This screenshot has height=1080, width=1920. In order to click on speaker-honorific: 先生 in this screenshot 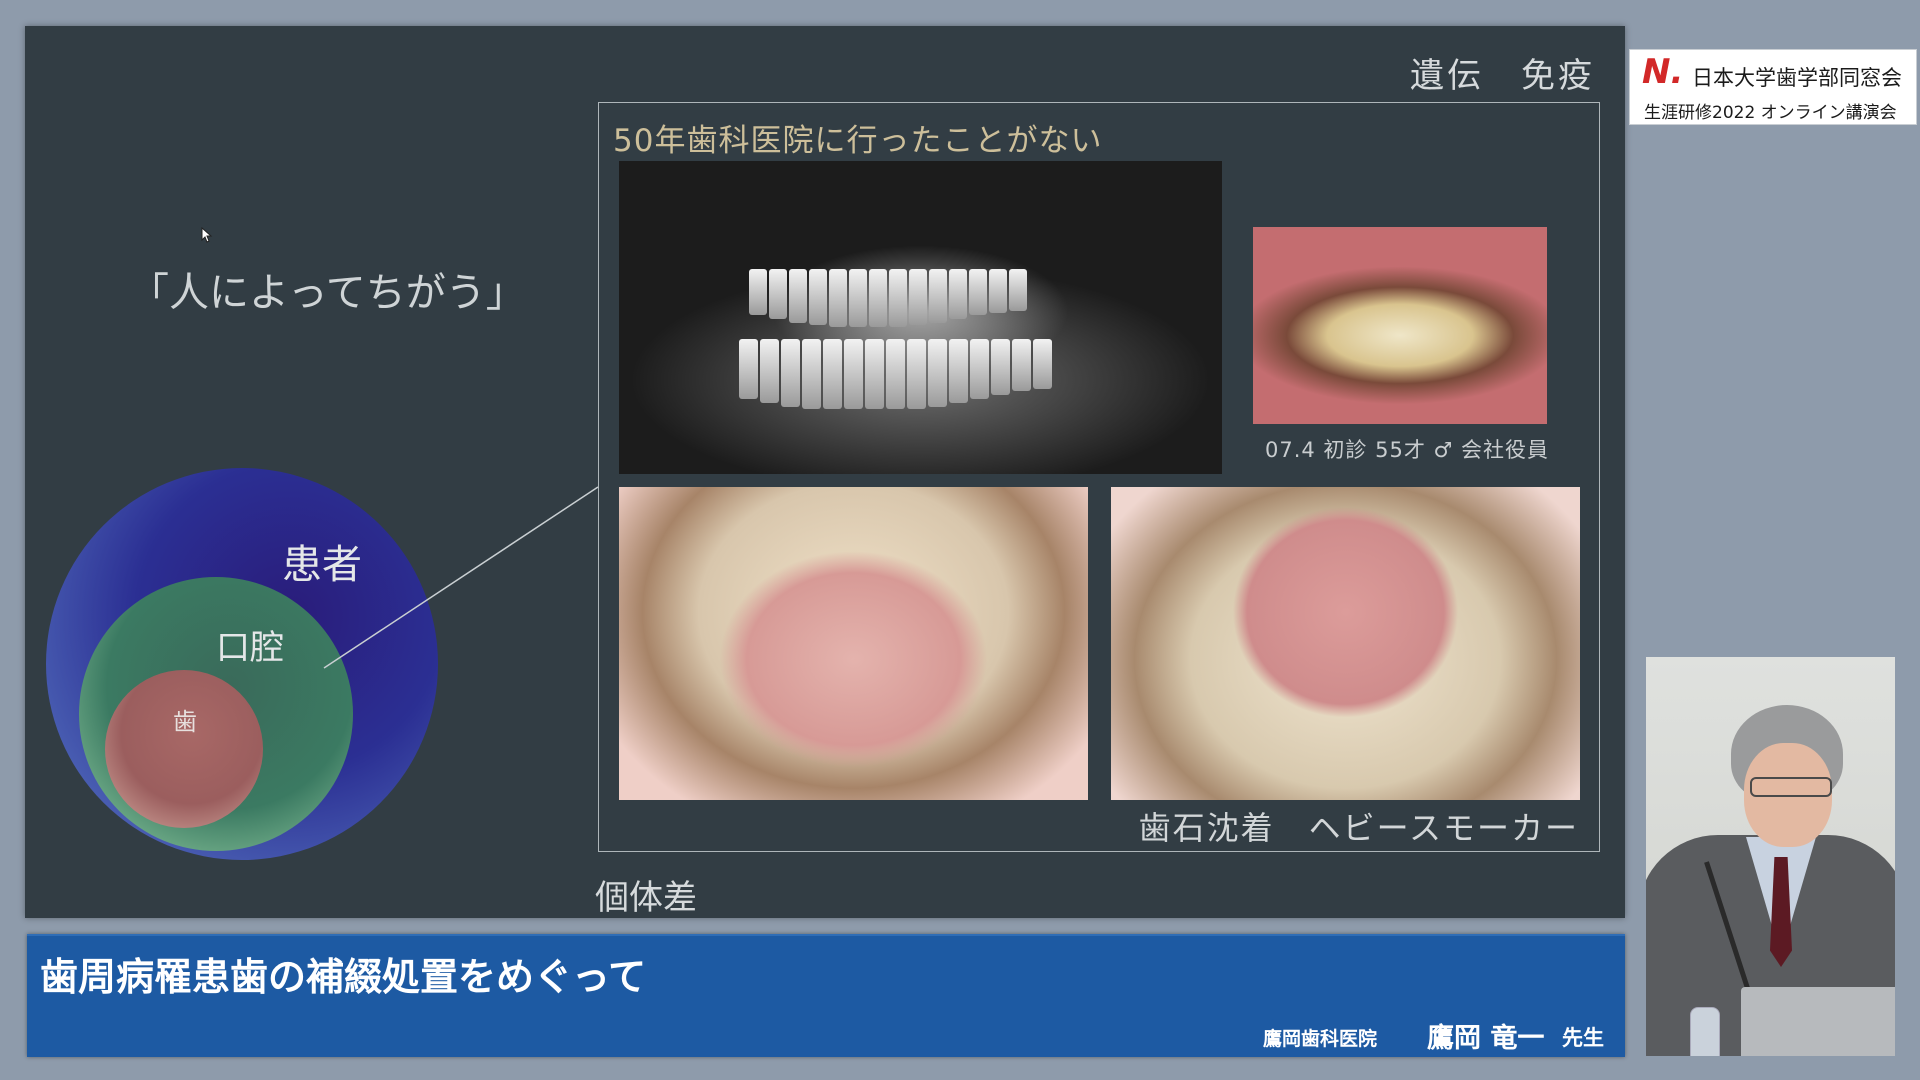, I will do `click(1583, 1038)`.